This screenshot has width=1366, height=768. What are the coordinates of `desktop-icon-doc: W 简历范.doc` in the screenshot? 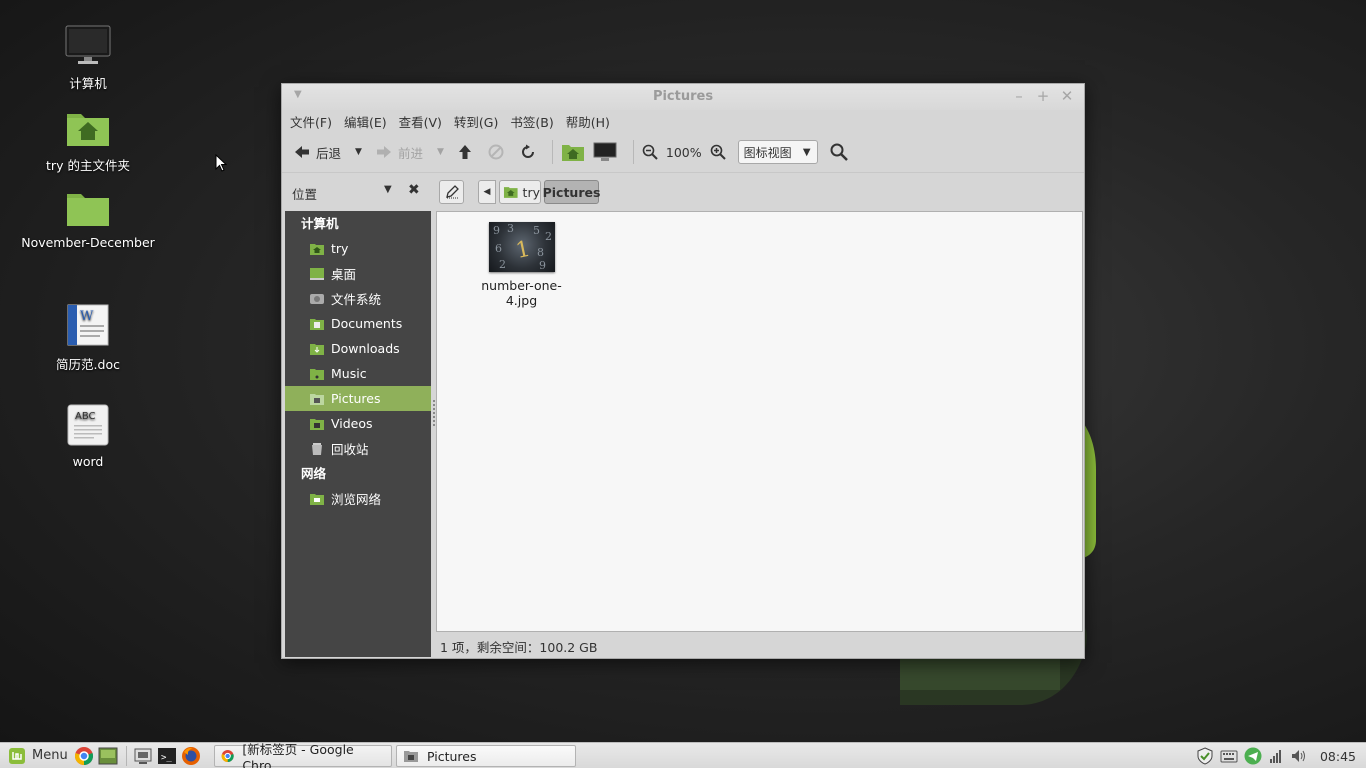 It's located at (88, 338).